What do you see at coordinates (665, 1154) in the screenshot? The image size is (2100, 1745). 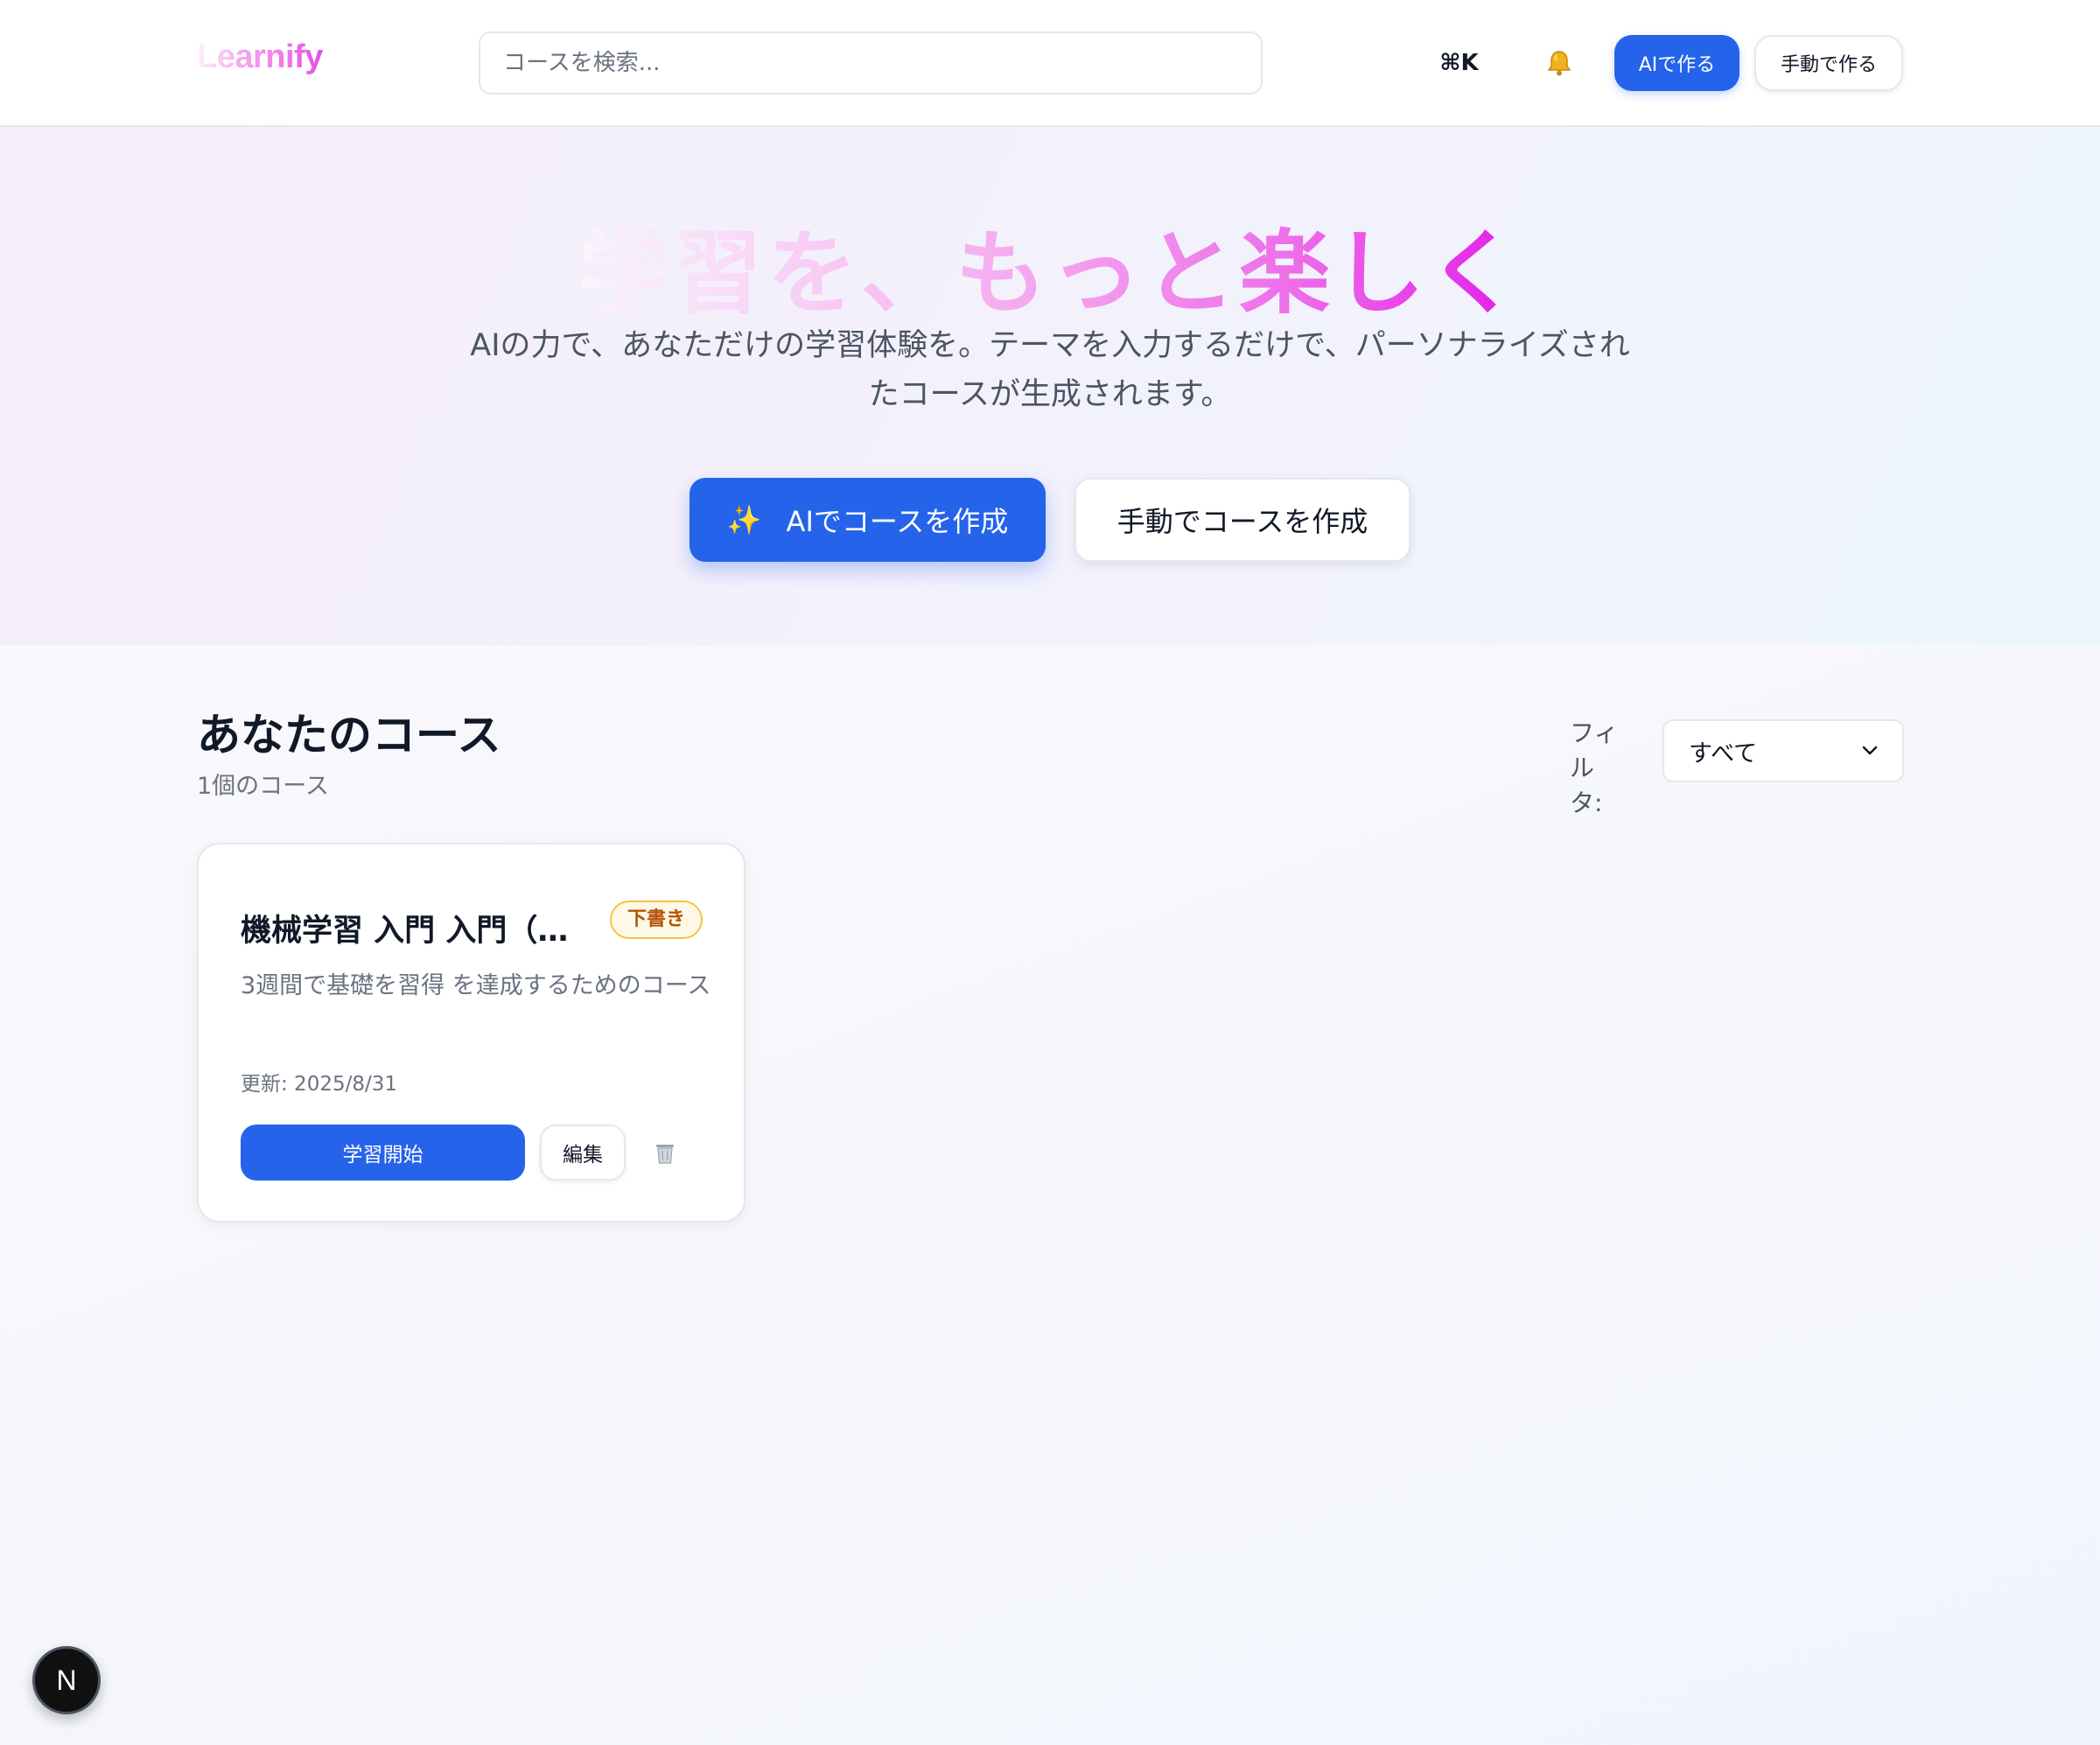 I see `trash-icon` at bounding box center [665, 1154].